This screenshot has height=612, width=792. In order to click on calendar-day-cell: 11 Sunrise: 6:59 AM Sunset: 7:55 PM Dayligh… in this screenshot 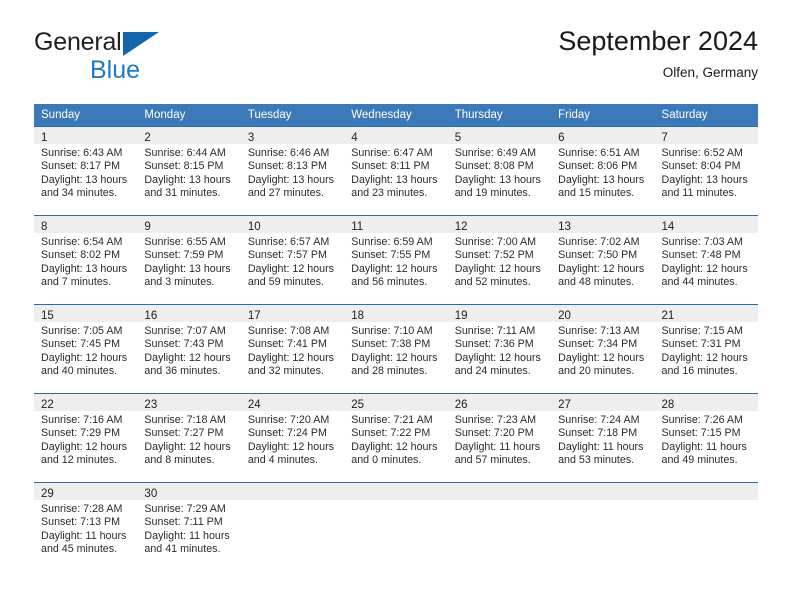, I will do `click(396, 260)`.